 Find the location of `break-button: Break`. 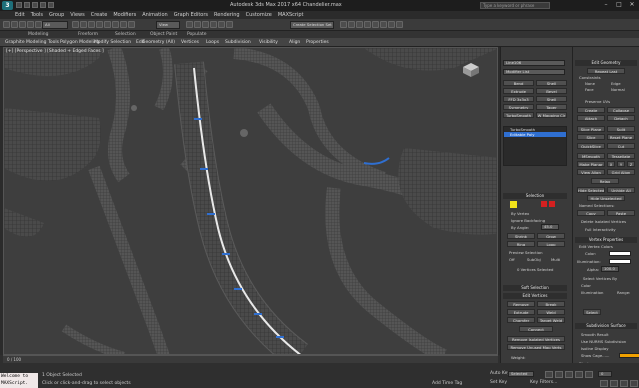

break-button: Break is located at coordinates (551, 304).